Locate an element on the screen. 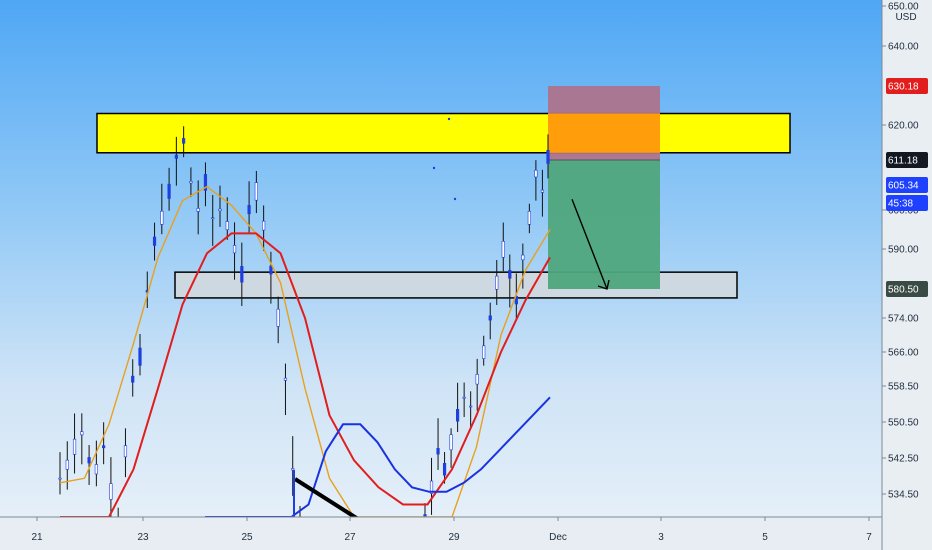 Image resolution: width=932 pixels, height=550 pixels. price-badge-label: 630.18 is located at coordinates (903, 87).